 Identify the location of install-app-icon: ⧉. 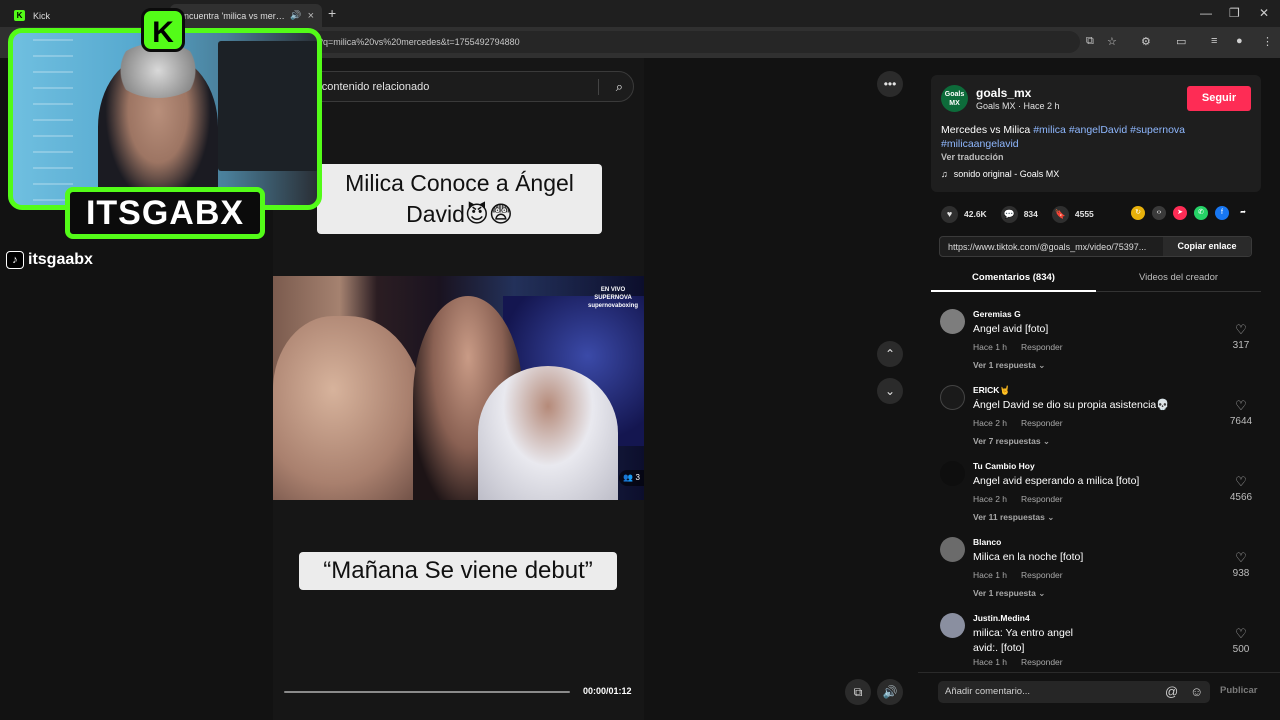
(1090, 41).